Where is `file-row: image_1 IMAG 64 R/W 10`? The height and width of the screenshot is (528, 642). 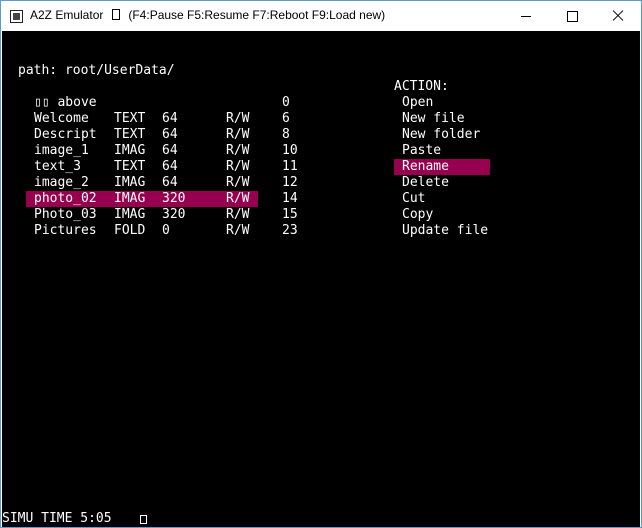
file-row: image_1 IMAG 64 R/W 10 is located at coordinates (162, 151).